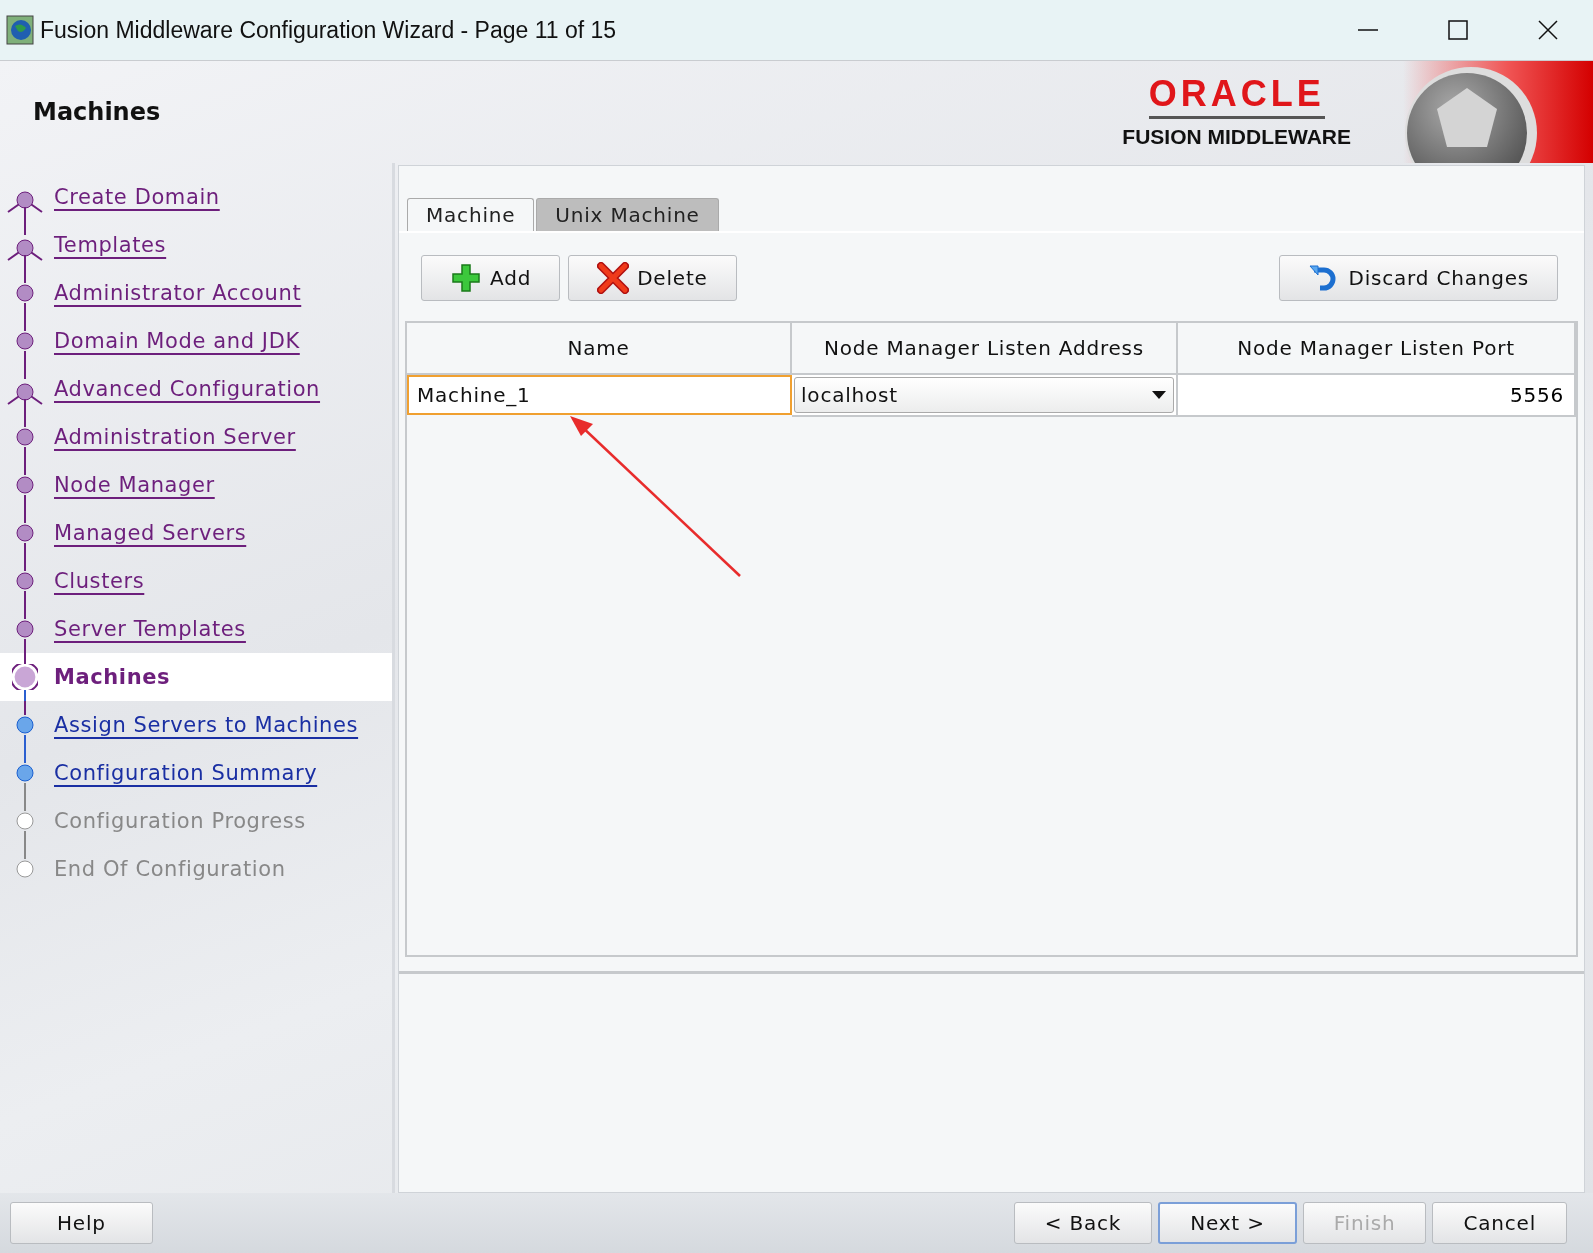 The width and height of the screenshot is (1593, 1253). I want to click on address-dropdown: localhost, so click(984, 395).